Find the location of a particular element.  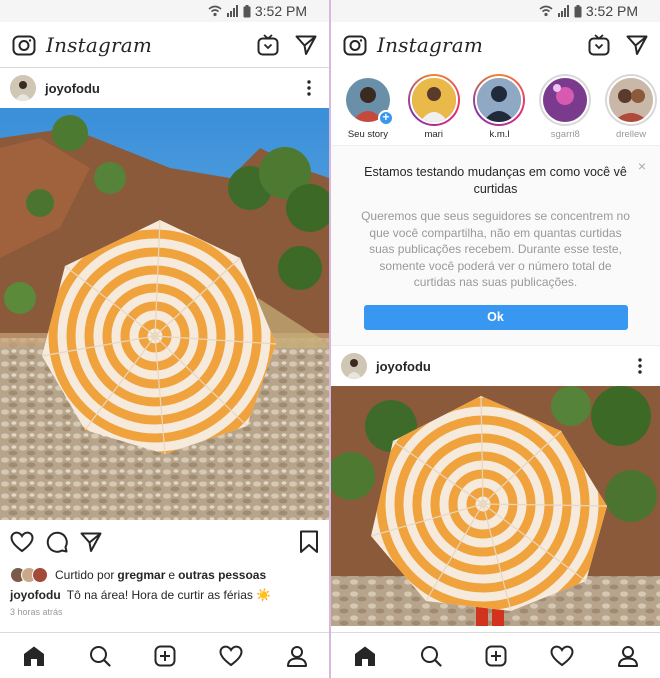

story-item: mari is located at coordinates (434, 109).